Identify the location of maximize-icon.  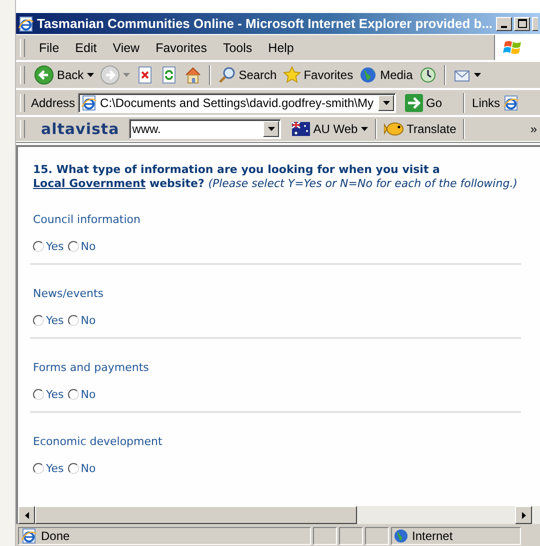
(522, 23).